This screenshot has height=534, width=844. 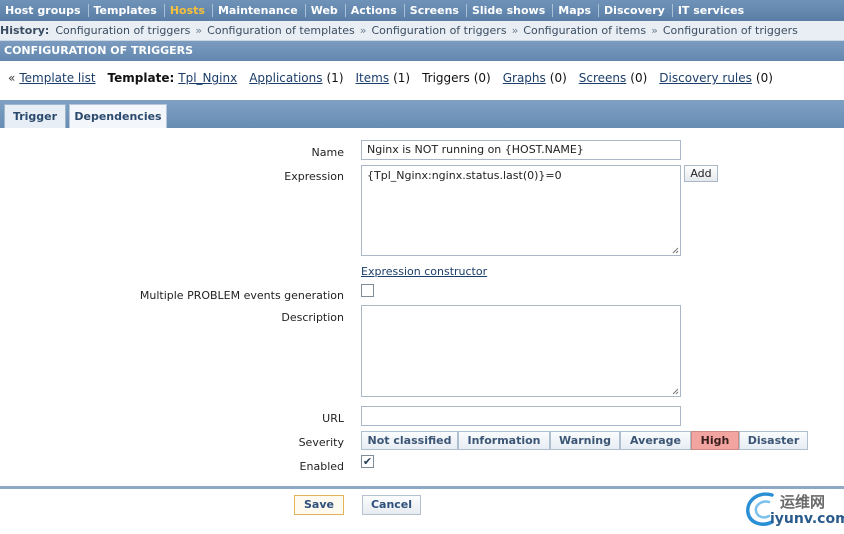 What do you see at coordinates (521, 210) in the screenshot?
I see `expression-textarea: {Tpl_Nginx:nginx.status.last(0)}=0` at bounding box center [521, 210].